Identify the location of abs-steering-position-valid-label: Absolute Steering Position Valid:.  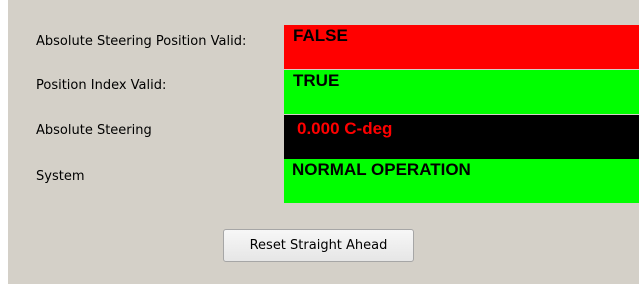
(141, 41).